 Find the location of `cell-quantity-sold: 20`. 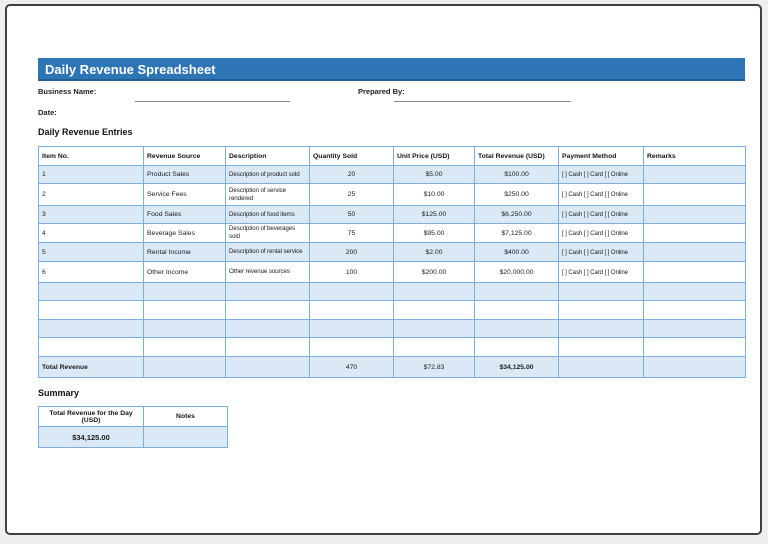

cell-quantity-sold: 20 is located at coordinates (351, 174).